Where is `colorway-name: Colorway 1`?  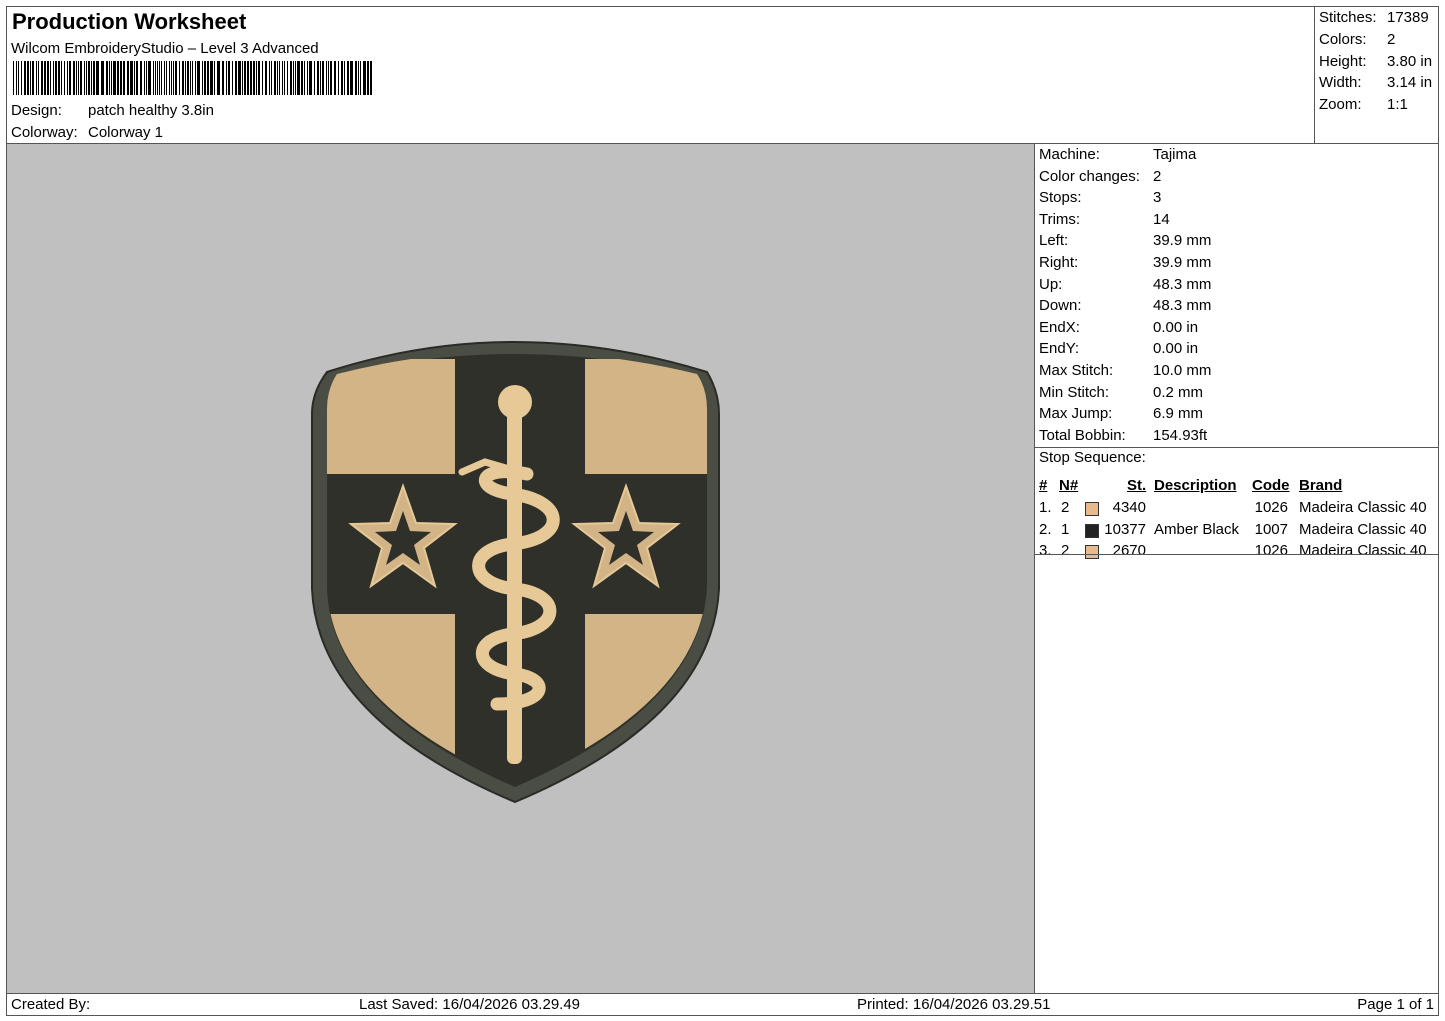
colorway-name: Colorway 1 is located at coordinates (126, 132).